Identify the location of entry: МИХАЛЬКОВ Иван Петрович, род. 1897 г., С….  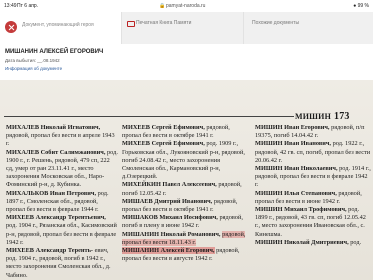
(62, 202).